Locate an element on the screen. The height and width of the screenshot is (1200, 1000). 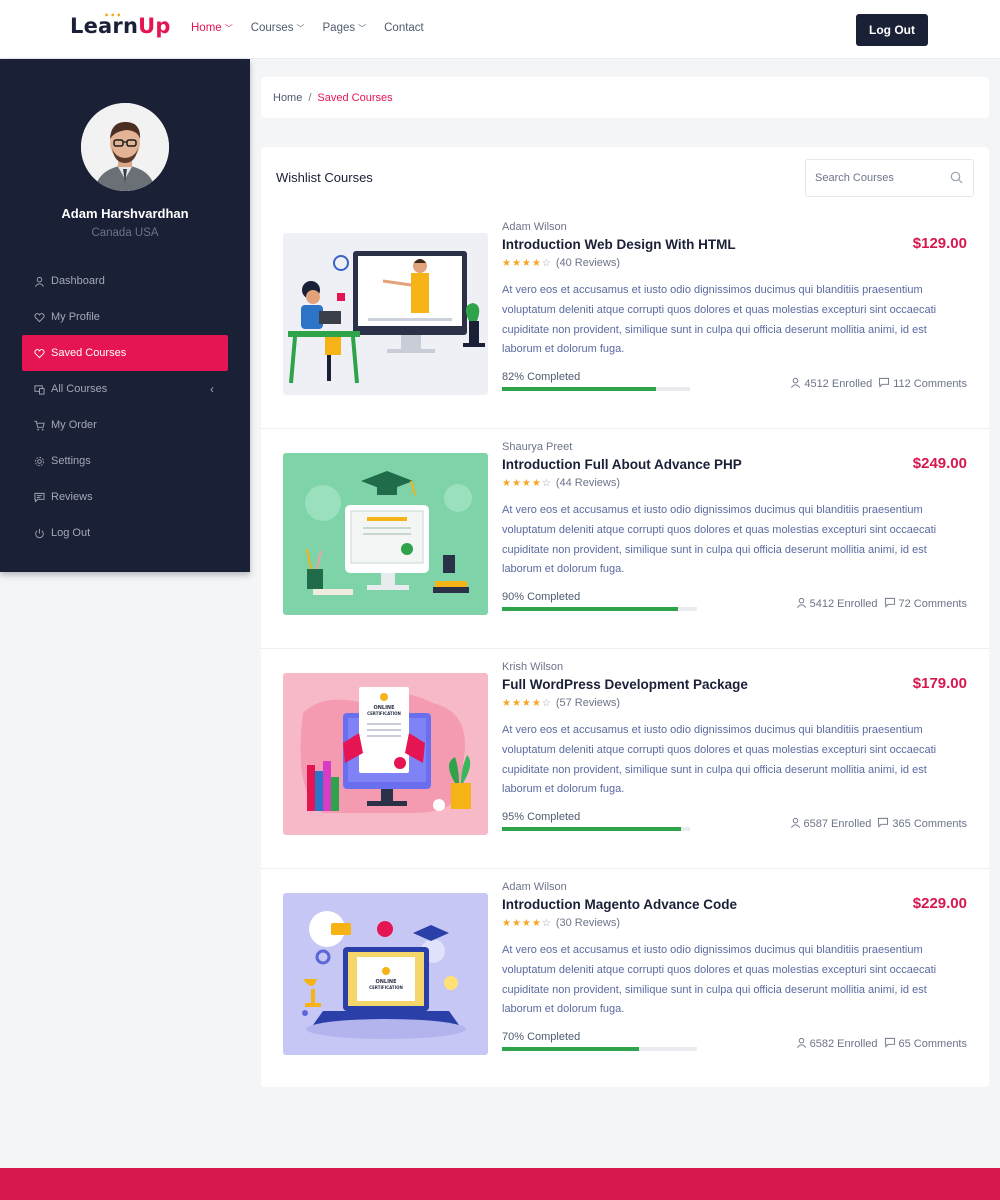
nav-item-courses: Courses ﹀ is located at coordinates (278, 28).